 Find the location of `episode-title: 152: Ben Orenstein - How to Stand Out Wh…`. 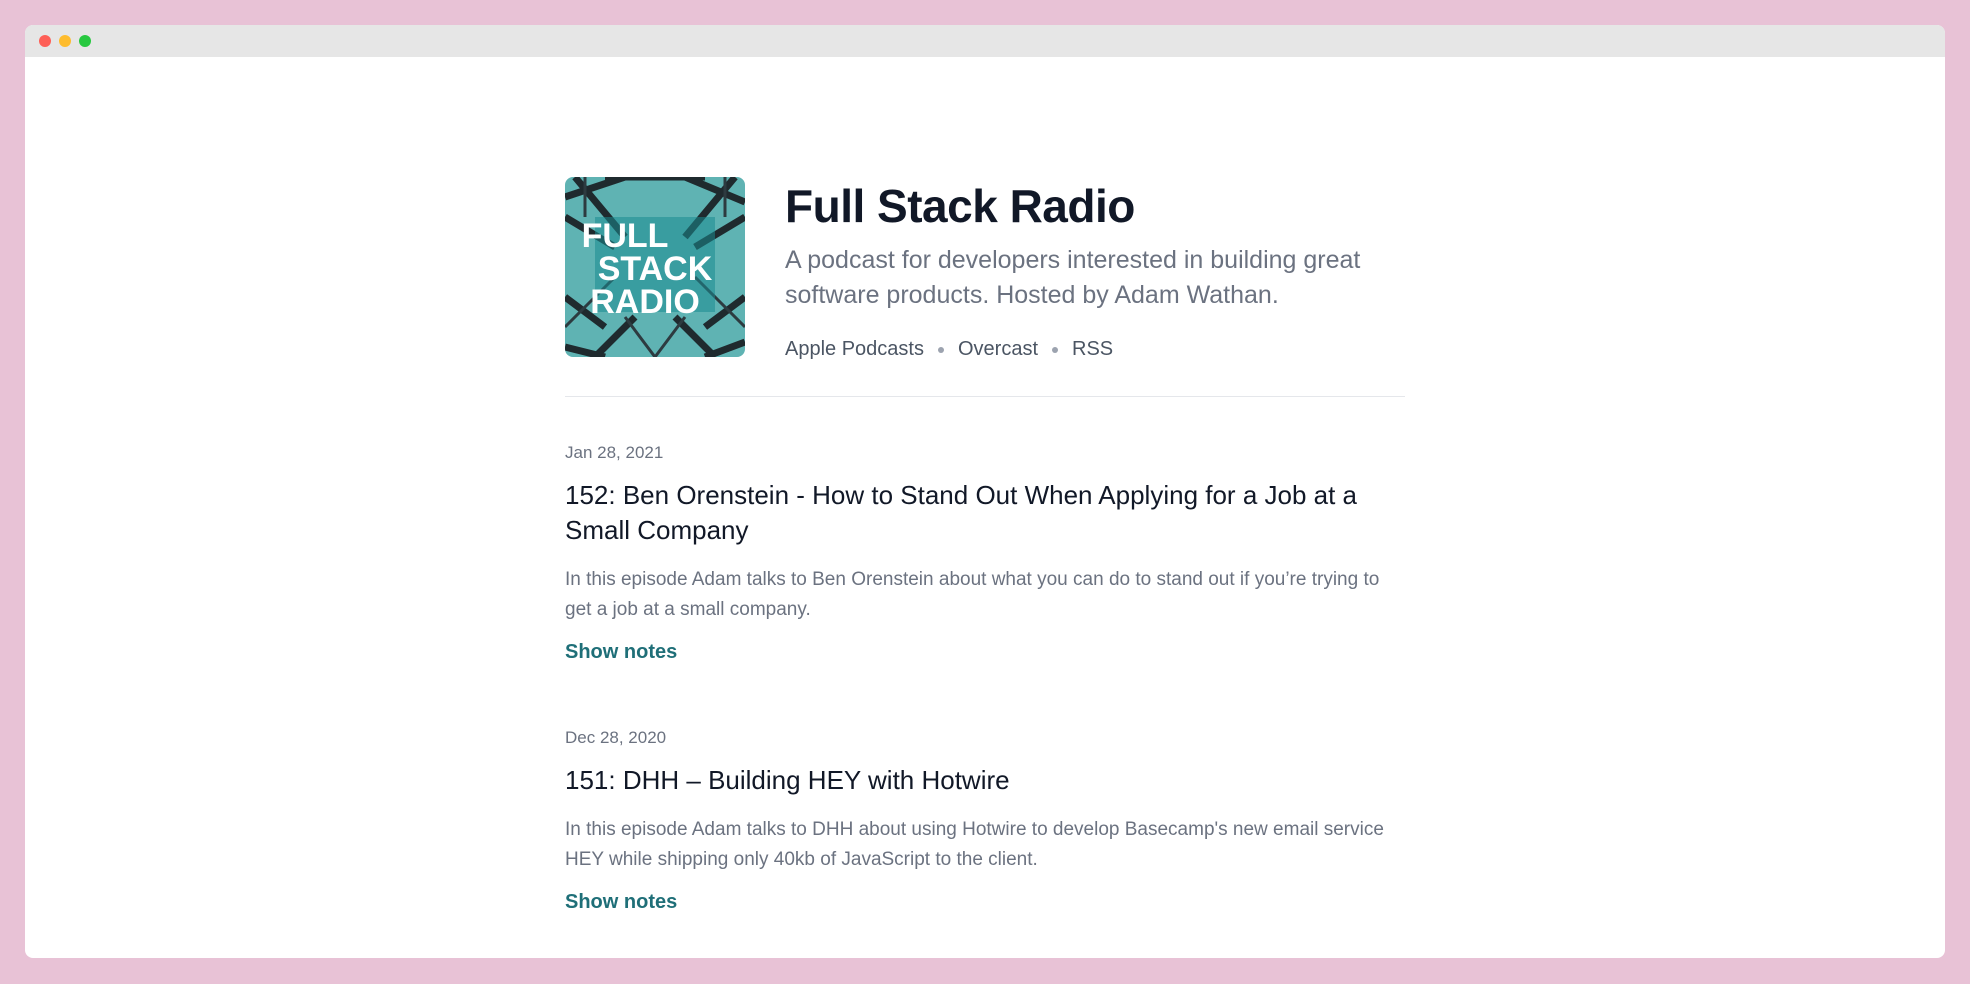

episode-title: 152: Ben Orenstein - How to Stand Out Wh… is located at coordinates (985, 513).